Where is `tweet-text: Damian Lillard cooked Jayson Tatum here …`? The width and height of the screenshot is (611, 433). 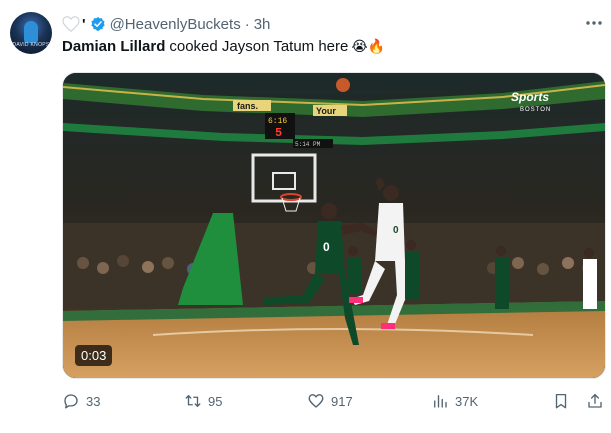 tweet-text: Damian Lillard cooked Jayson Tatum here … is located at coordinates (223, 46).